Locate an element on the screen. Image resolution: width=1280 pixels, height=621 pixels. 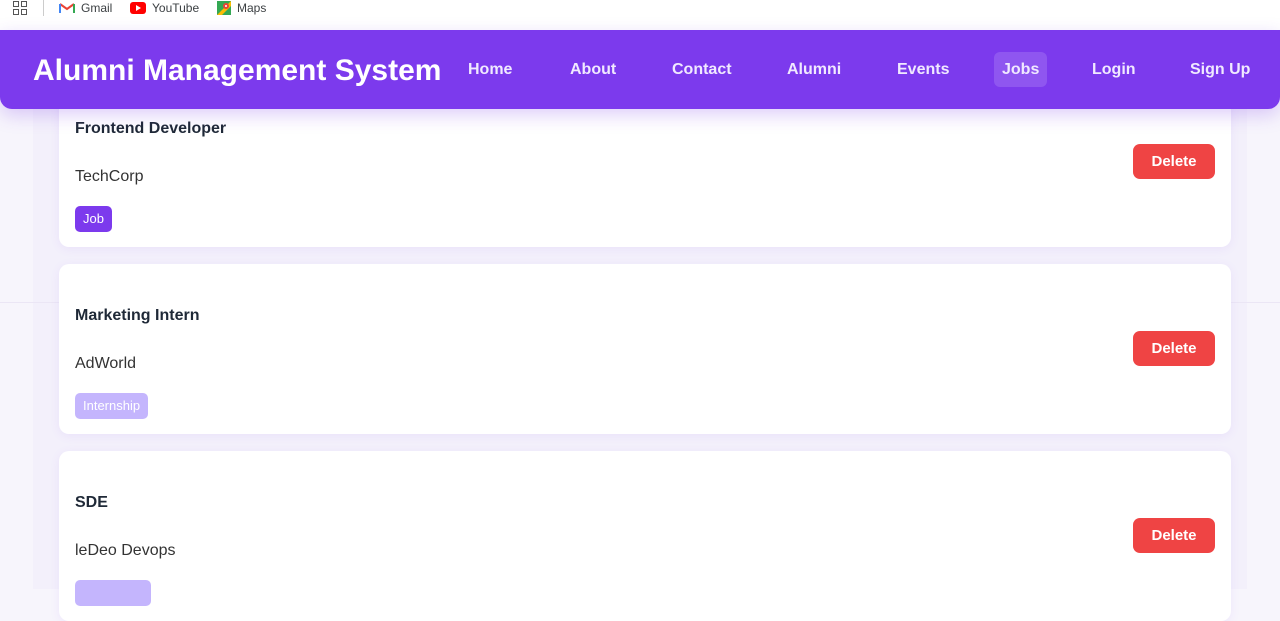
nav-events: Events is located at coordinates (923, 69).